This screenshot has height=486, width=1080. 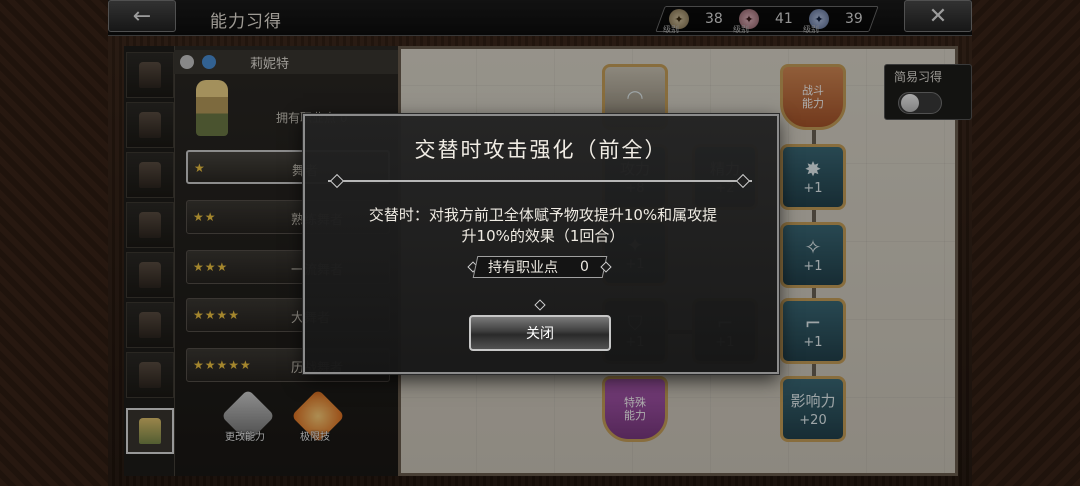 What do you see at coordinates (540, 181) in the screenshot?
I see `dialog-divider` at bounding box center [540, 181].